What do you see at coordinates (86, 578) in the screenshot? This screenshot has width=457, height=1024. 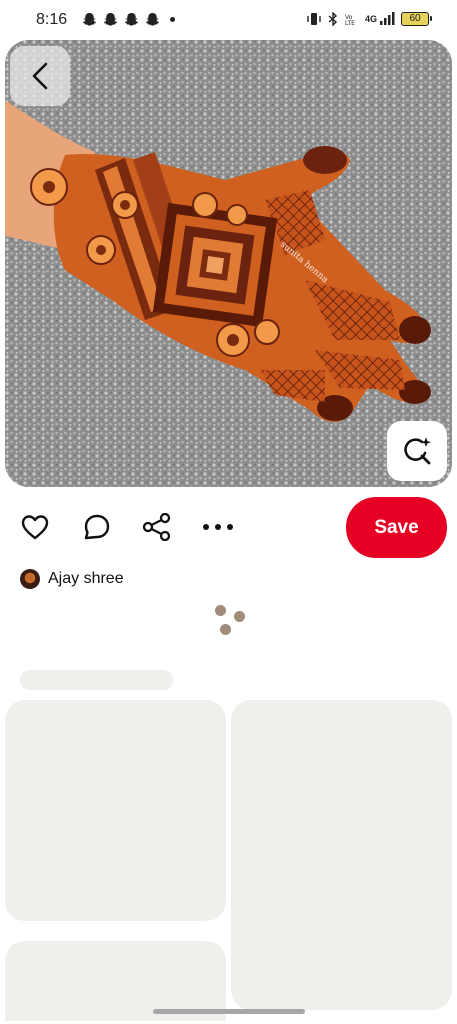 I see `author-name: Ajay shree` at bounding box center [86, 578].